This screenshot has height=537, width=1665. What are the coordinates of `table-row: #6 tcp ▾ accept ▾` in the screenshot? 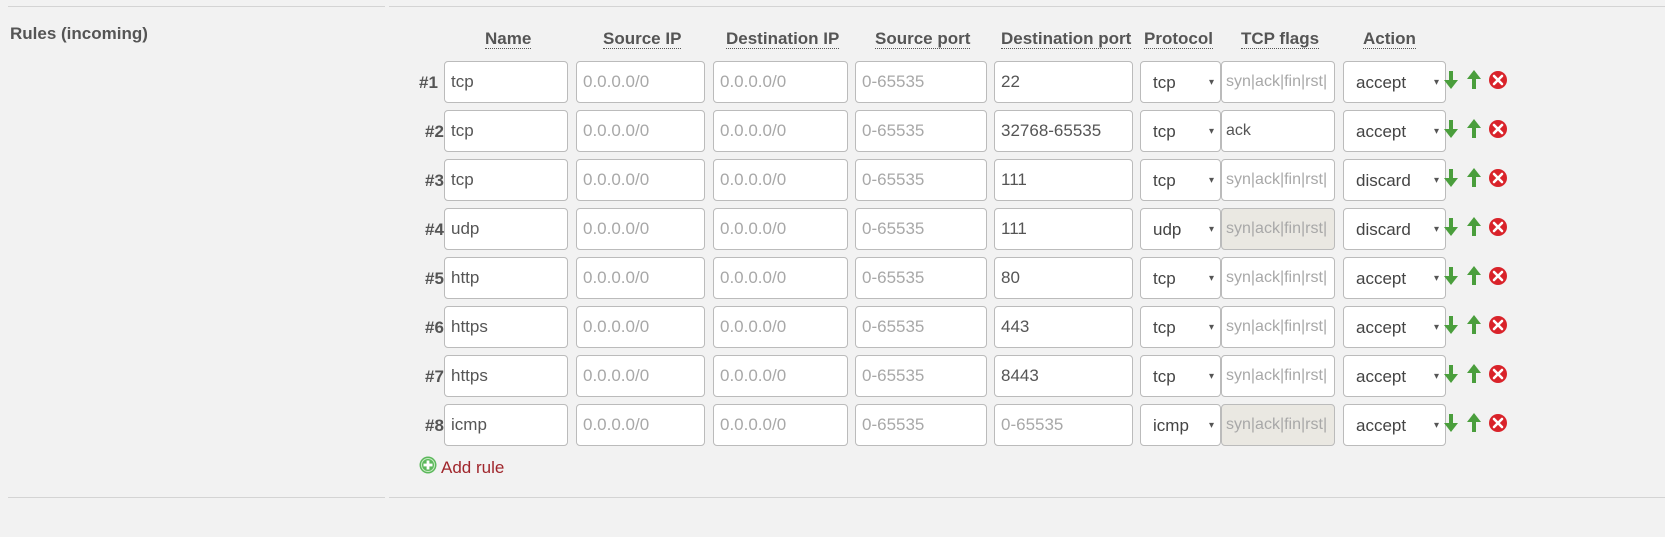 It's located at (832, 328).